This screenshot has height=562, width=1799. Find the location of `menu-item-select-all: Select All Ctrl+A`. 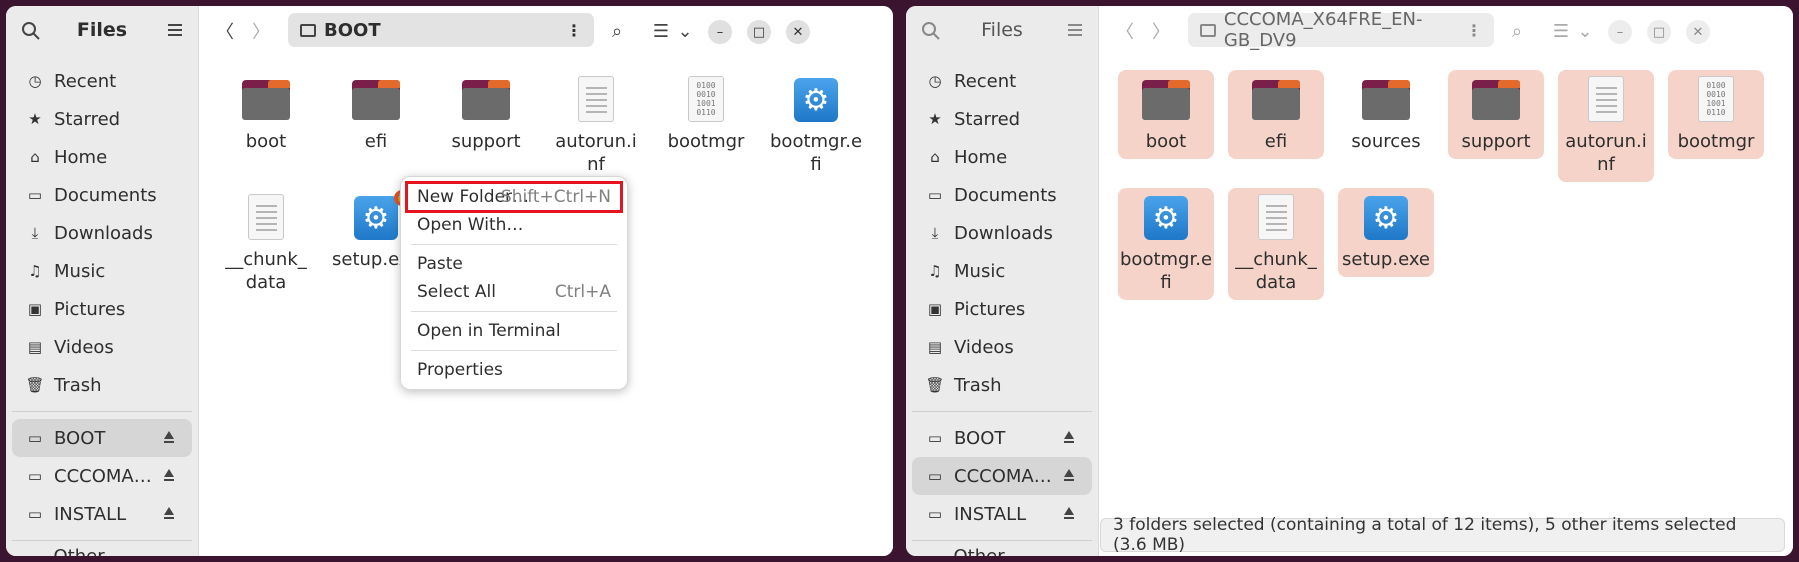

menu-item-select-all: Select All Ctrl+A is located at coordinates (514, 292).